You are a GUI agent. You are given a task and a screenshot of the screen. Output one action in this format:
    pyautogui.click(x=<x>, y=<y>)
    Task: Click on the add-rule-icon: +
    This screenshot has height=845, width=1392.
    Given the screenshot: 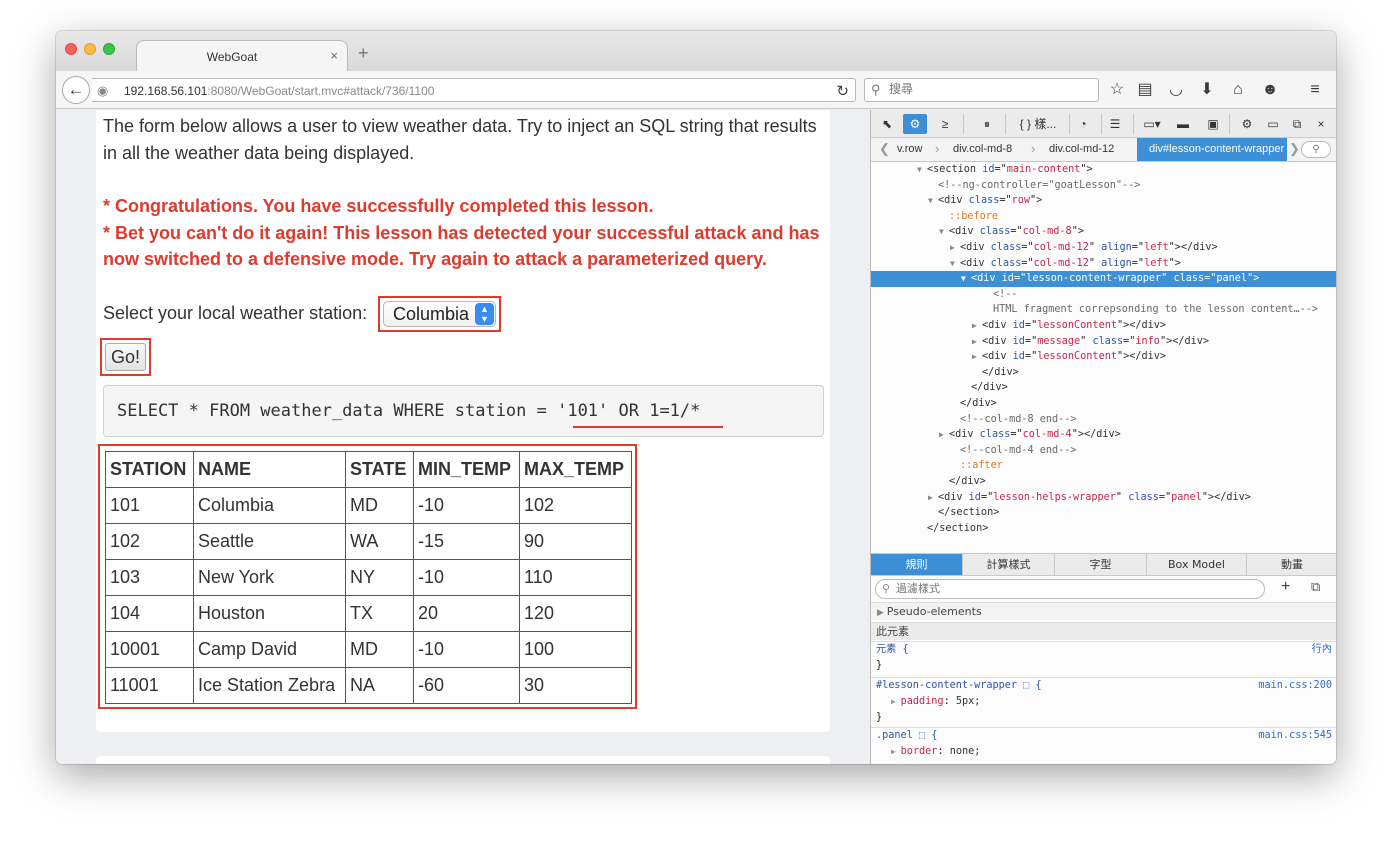 What is the action you would take?
    pyautogui.click(x=1285, y=587)
    